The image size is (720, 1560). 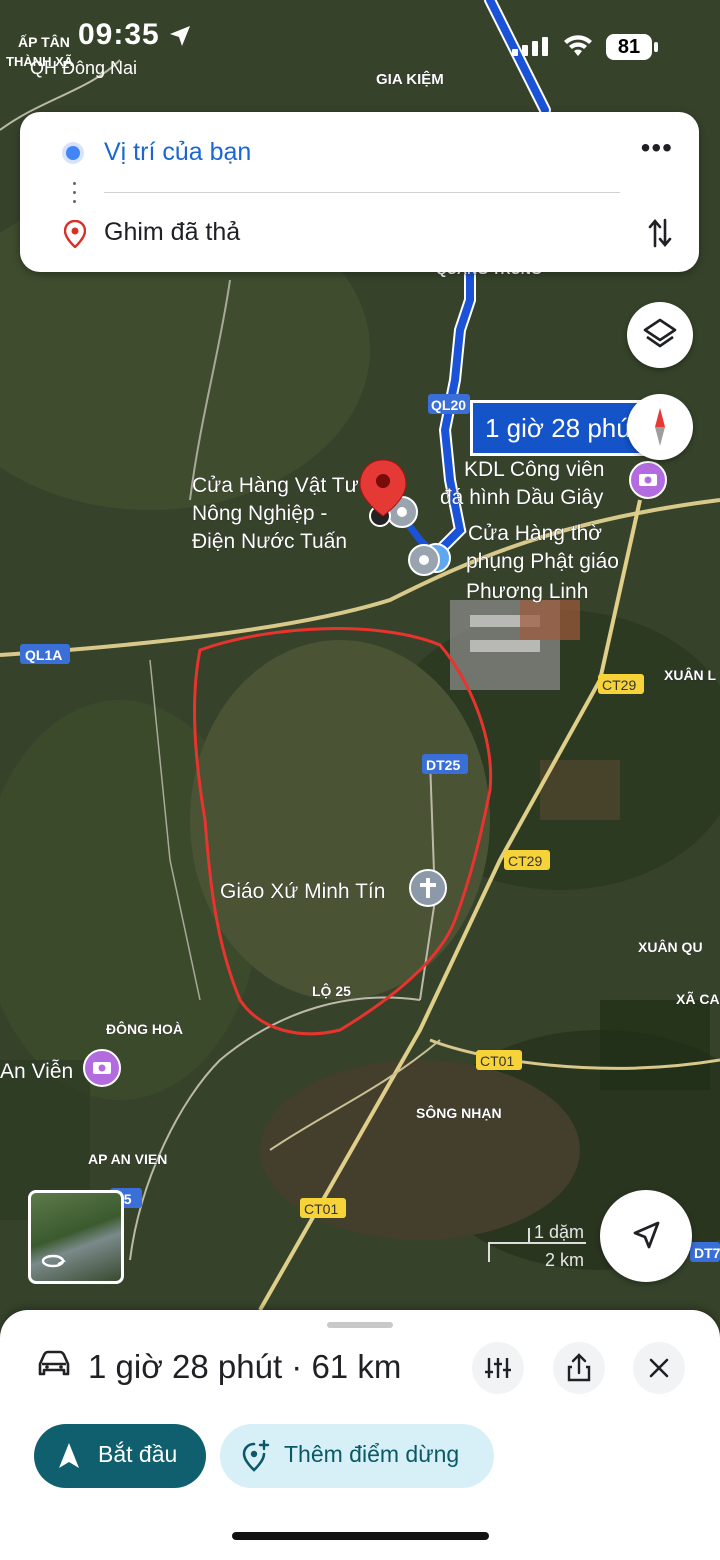 I want to click on label-shop1-line3: Điện Nước Tuấn, so click(x=269, y=541).